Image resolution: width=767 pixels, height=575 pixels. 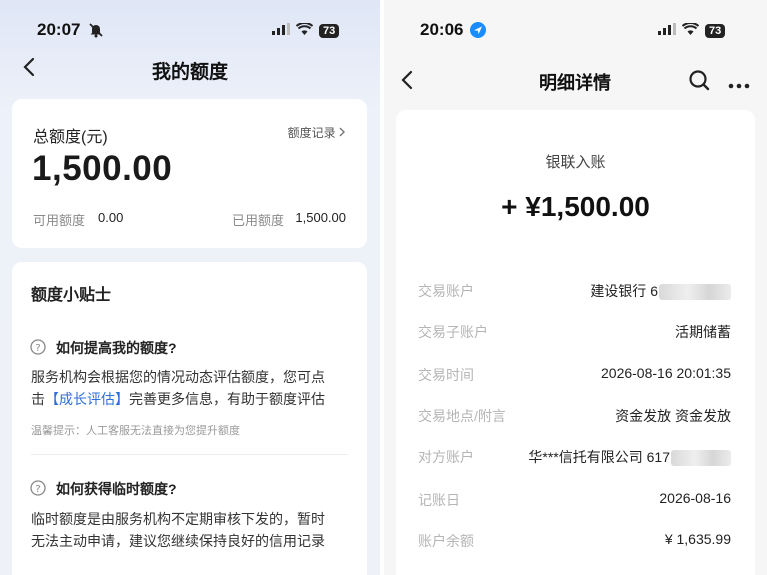 What do you see at coordinates (575, 83) in the screenshot?
I see `page-title: 明细详情` at bounding box center [575, 83].